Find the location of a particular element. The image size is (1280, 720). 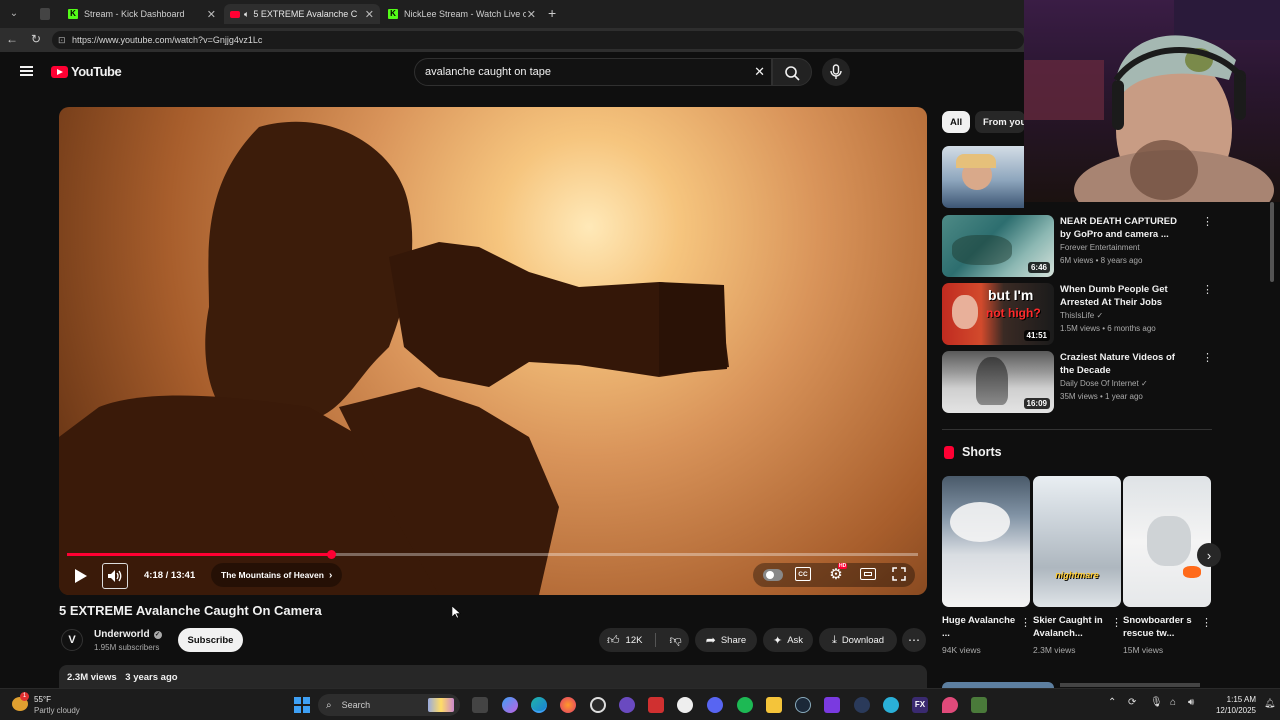

tab-kick-dashboard: K Stream - Kick Dashboard ✕ is located at coordinates (142, 14).